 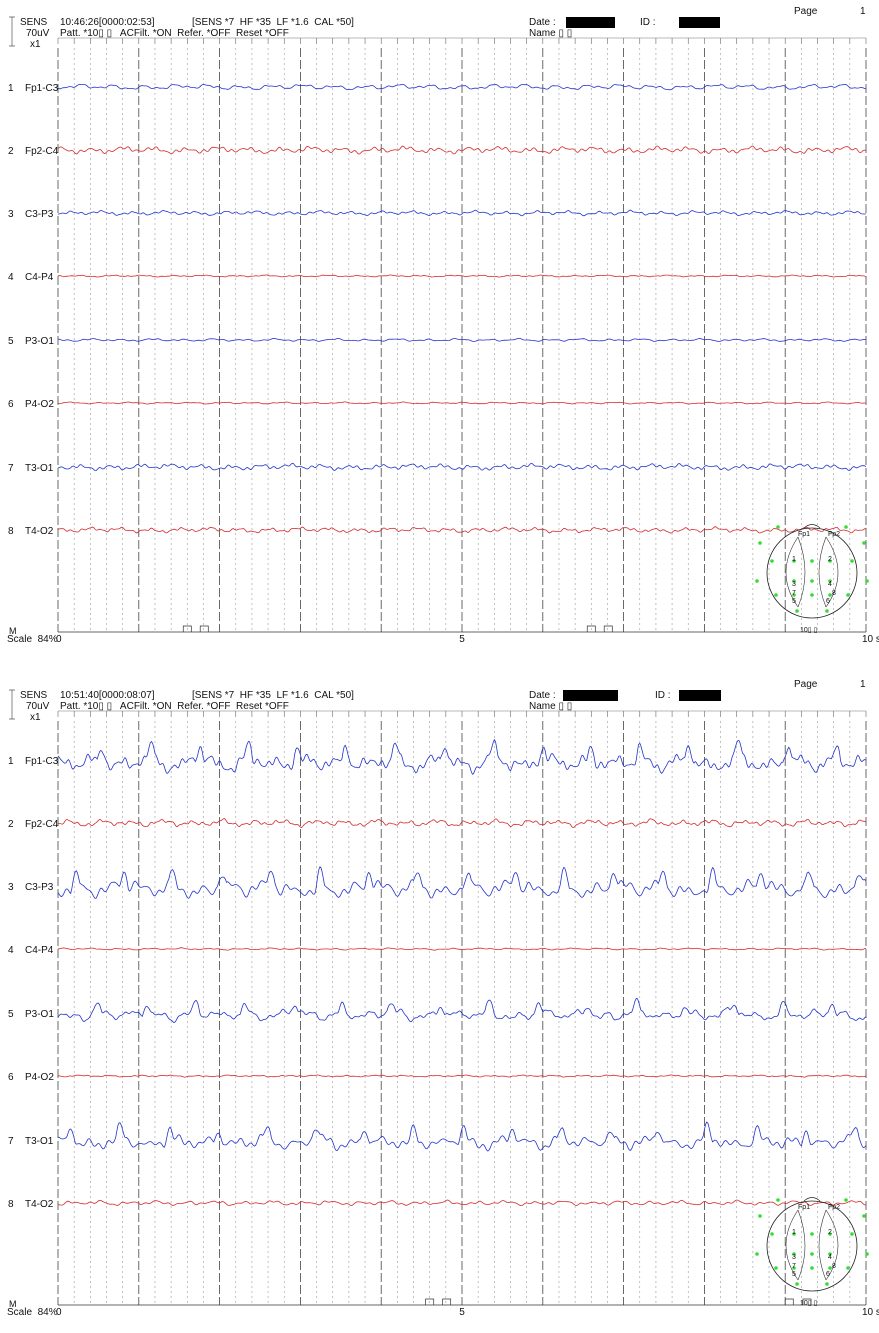 What do you see at coordinates (11, 88) in the screenshot?
I see `channel-index: 1` at bounding box center [11, 88].